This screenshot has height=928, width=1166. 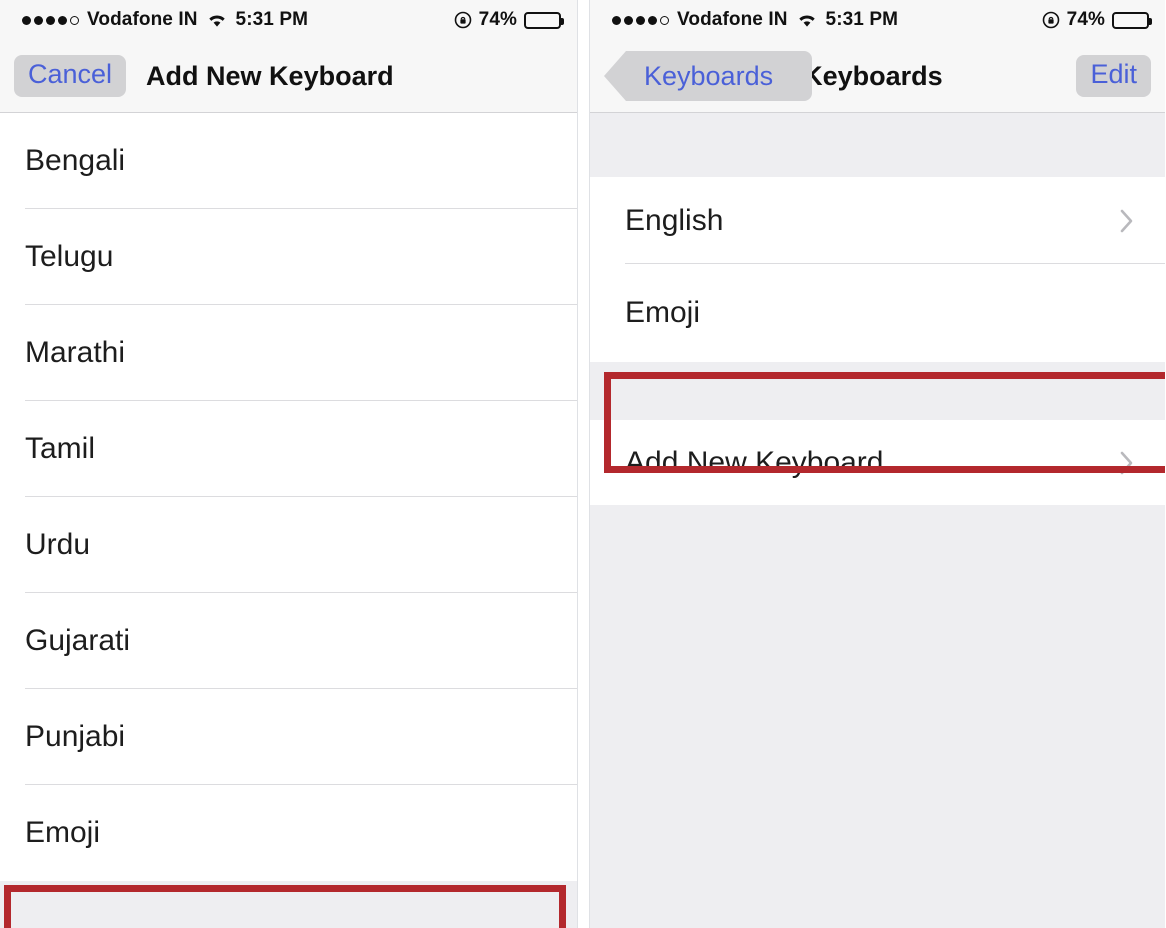 What do you see at coordinates (75, 160) in the screenshot?
I see `list-item-label: Bengali` at bounding box center [75, 160].